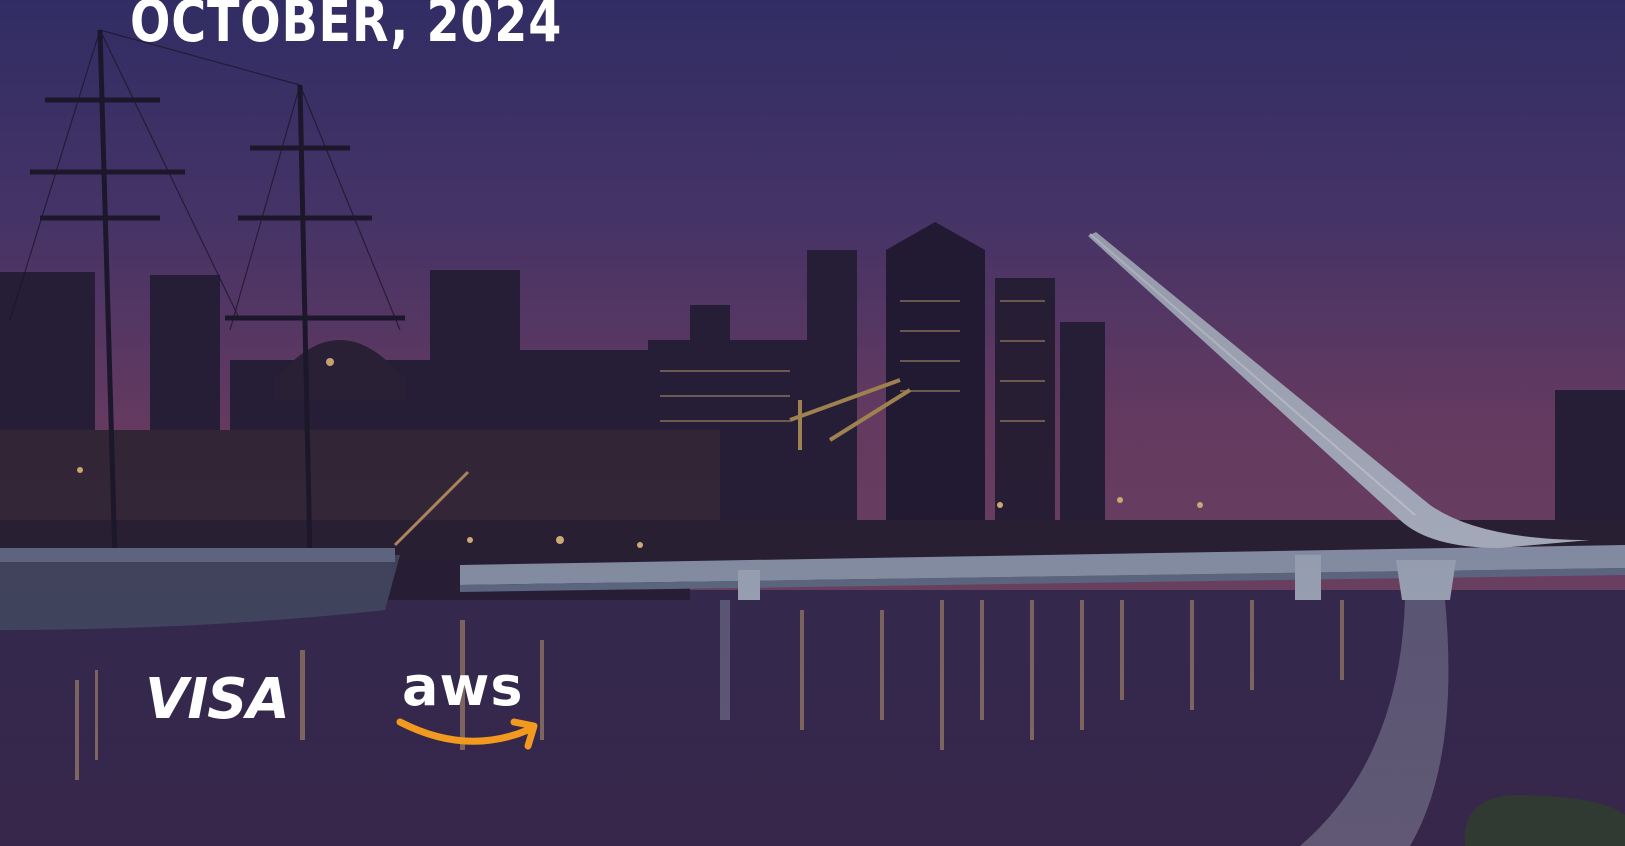 The height and width of the screenshot is (846, 1625). Describe the element at coordinates (217, 699) in the screenshot. I see `visa-logo: VISA` at that location.